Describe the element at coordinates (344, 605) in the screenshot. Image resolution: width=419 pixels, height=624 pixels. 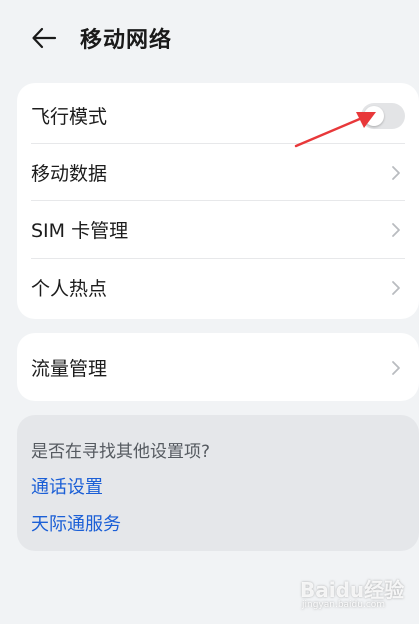
I see `watermark-url: jingyan.baidu.com` at that location.